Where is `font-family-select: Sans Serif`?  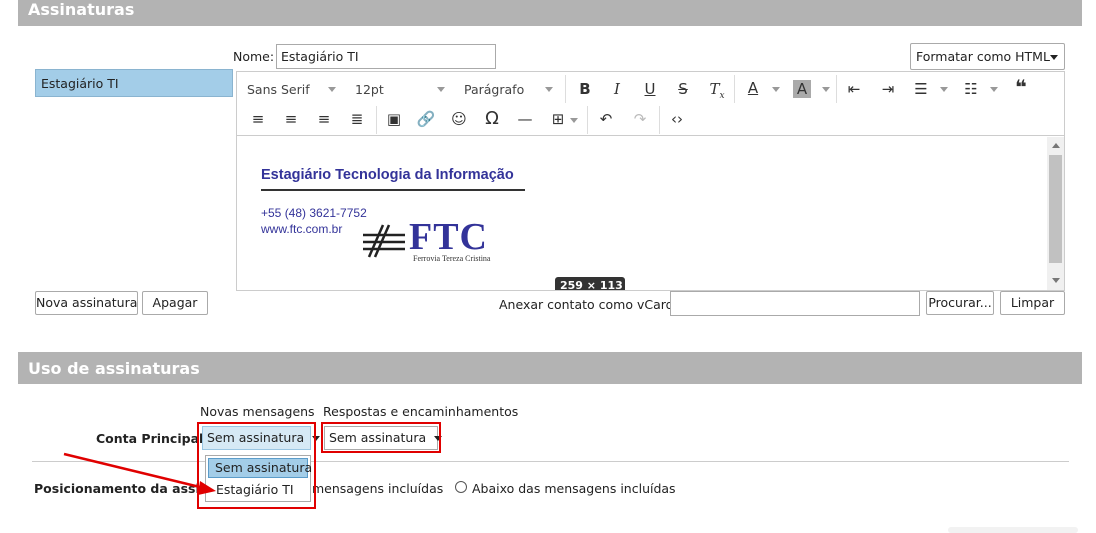
font-family-select: Sans Serif is located at coordinates (278, 89).